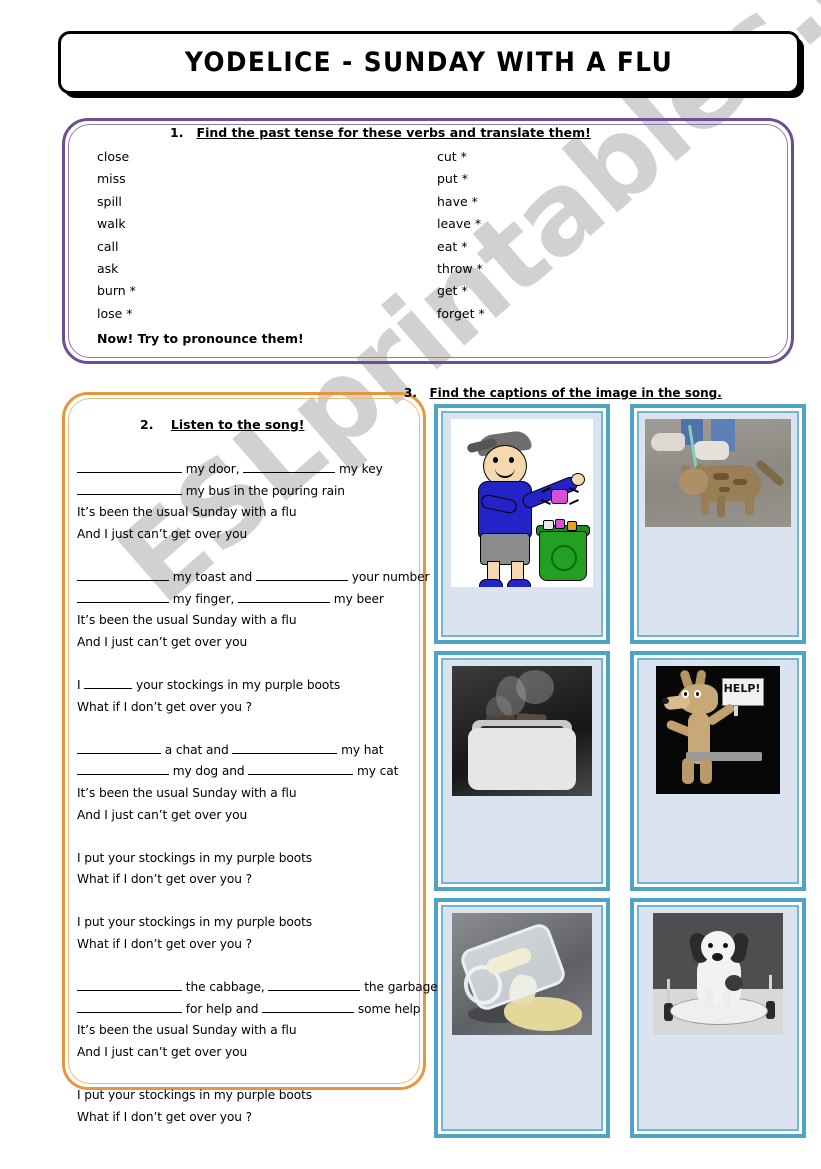  Describe the element at coordinates (522, 974) in the screenshot. I see `spilled-beer-mug-image` at that location.